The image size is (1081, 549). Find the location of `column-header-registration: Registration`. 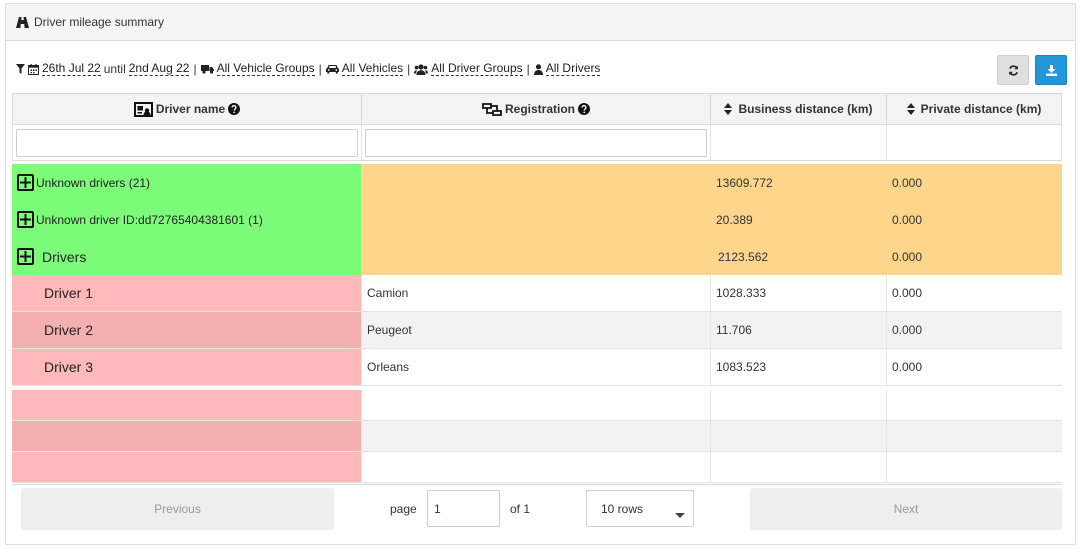

column-header-registration: Registration is located at coordinates (535, 109).